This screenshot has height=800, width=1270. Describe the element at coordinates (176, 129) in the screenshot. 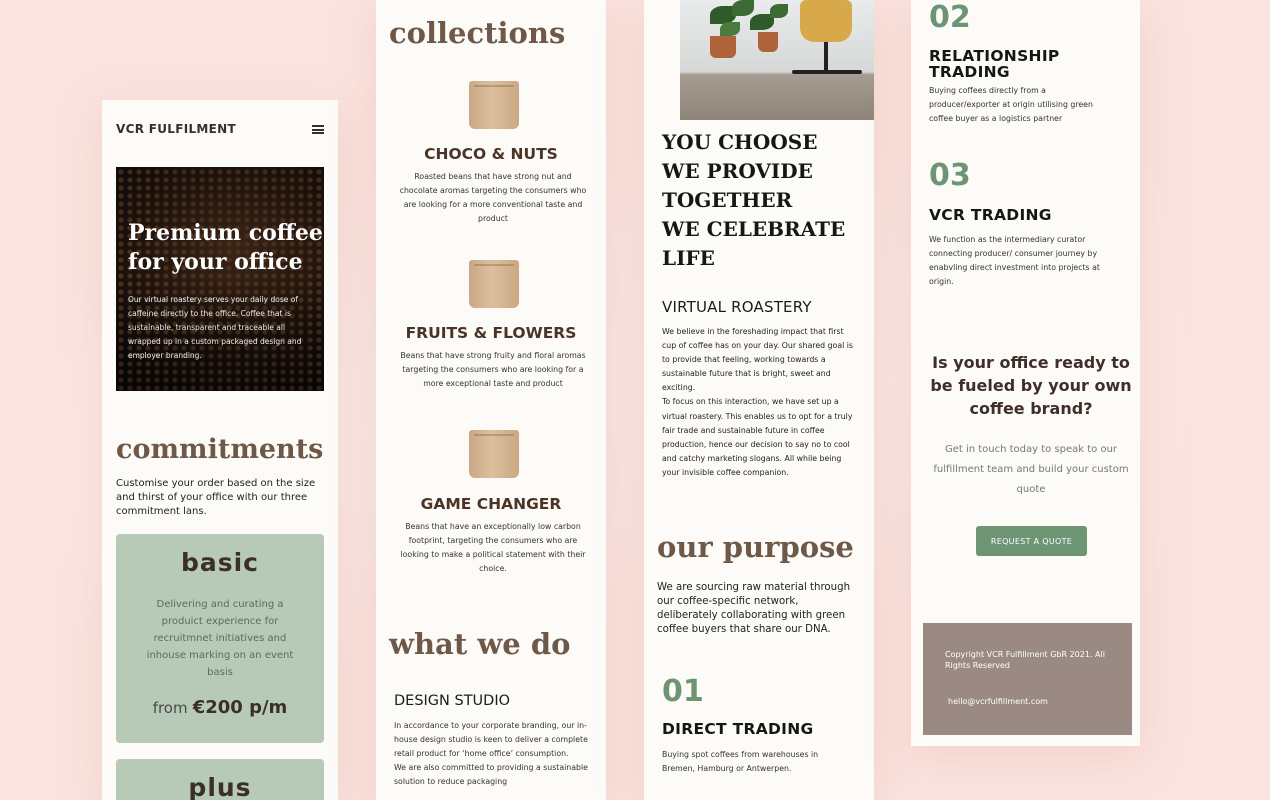

I see `brand-logo: VCR FULFILMENT` at that location.